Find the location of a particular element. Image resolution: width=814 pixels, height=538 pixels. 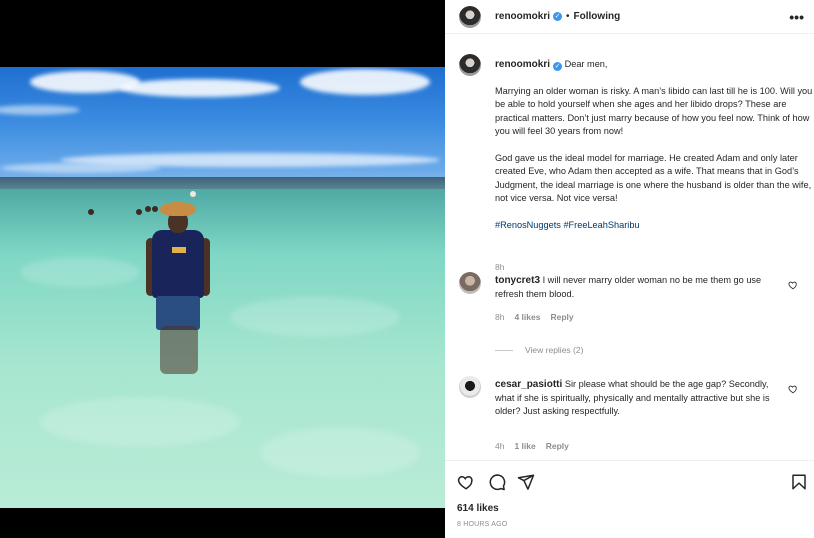

caption-hashtags: #RenosNuggets #FreeLeahSharibu is located at coordinates (654, 226).